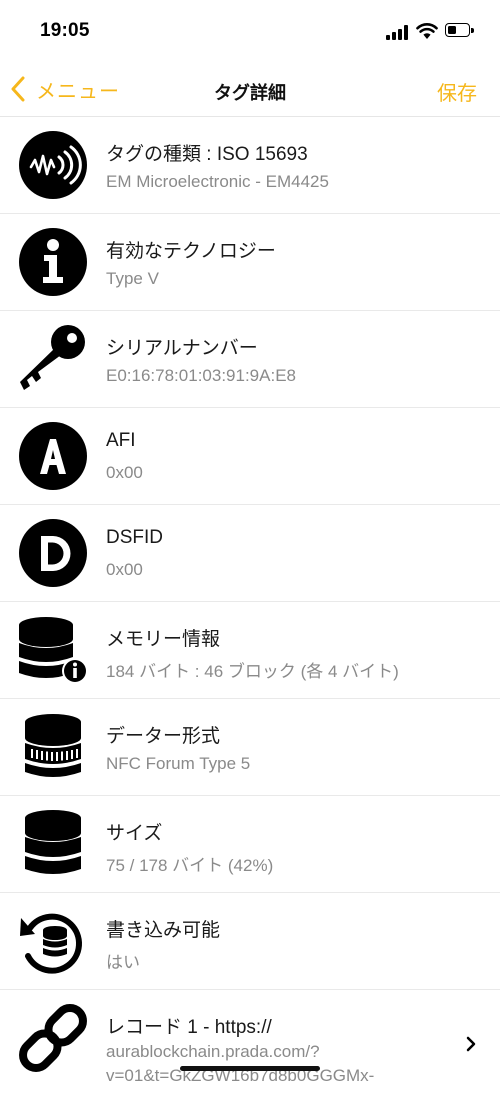 This screenshot has height=1100, width=500. Describe the element at coordinates (250, 553) in the screenshot. I see `list-item-dsfid: DSFID 0x00` at that location.